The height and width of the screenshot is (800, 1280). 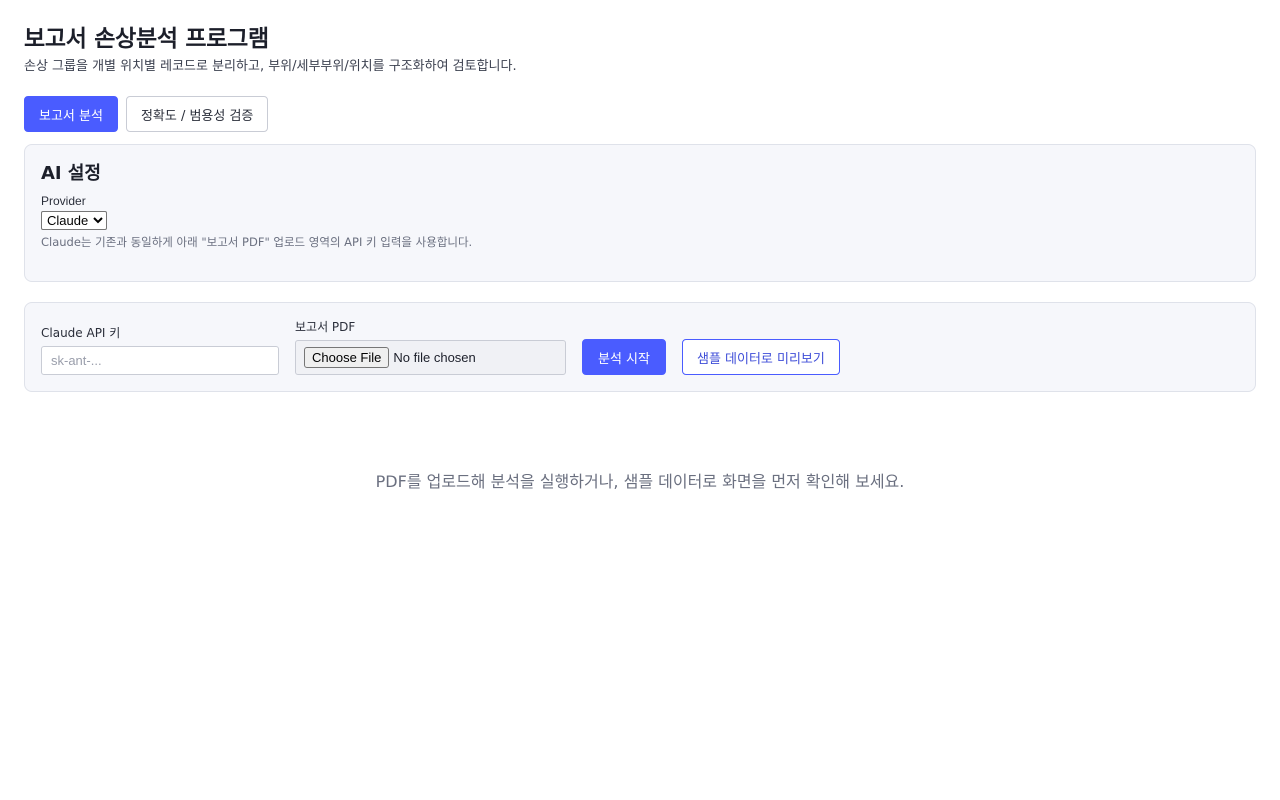 I want to click on pdf-file-input: Choose File No file chosen, so click(x=430, y=357).